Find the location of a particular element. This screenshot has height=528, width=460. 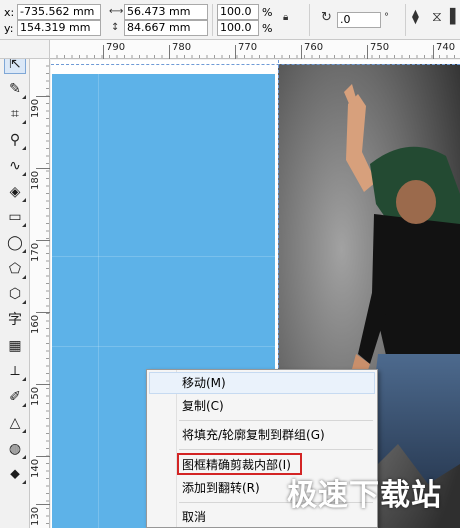

scale-x-field: 100.0 is located at coordinates (238, 12).